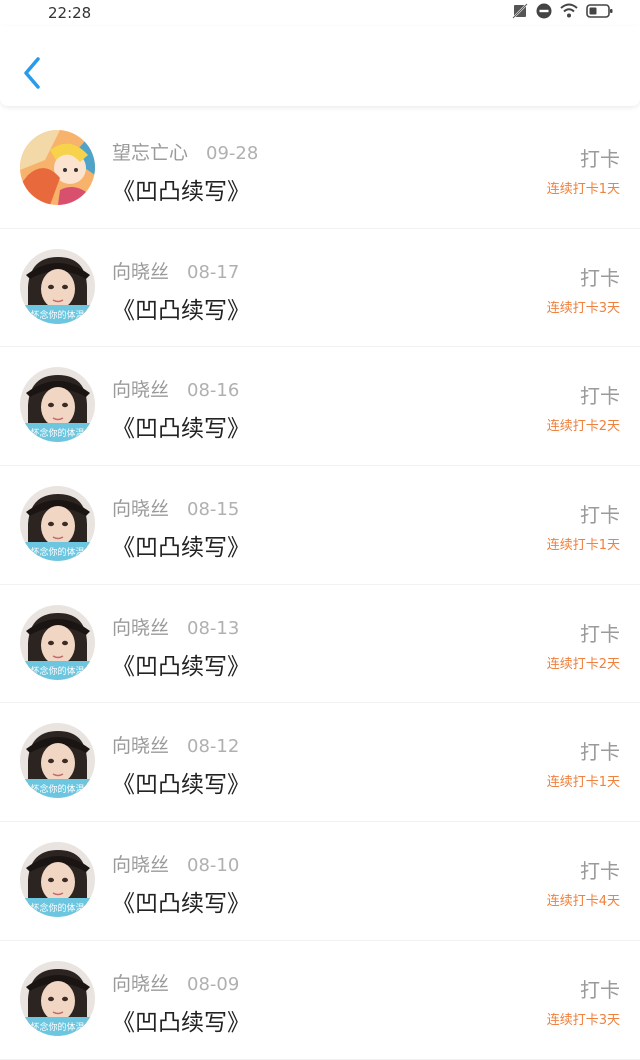 This screenshot has height=1060, width=640. Describe the element at coordinates (320, 525) in the screenshot. I see `list-item: 怀念你的体温 向晓丝 08-15 《凹凸续写》 打卡 连续打卡1天` at that location.